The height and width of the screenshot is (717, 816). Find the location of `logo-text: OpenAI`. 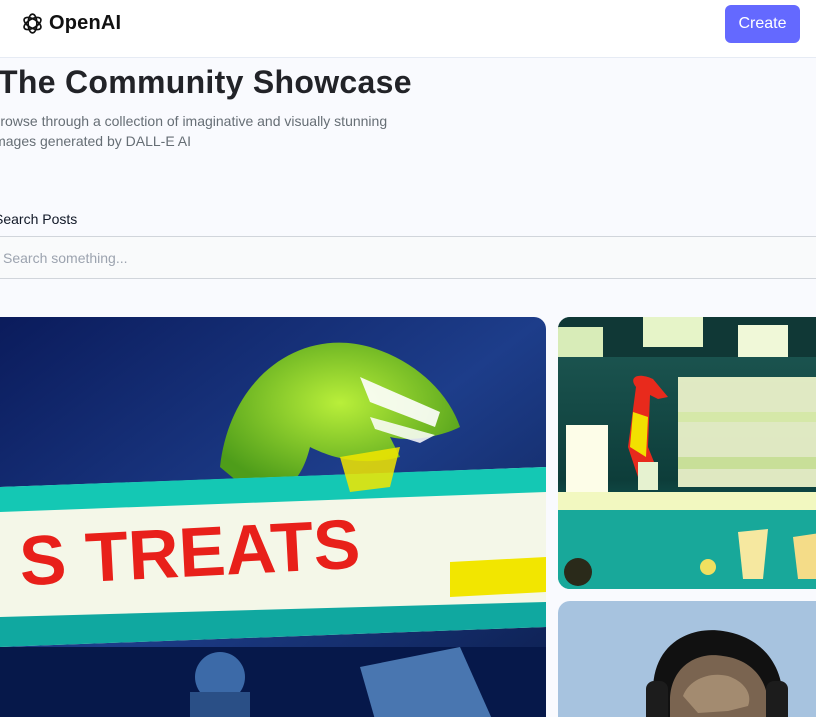

logo-text: OpenAI is located at coordinates (85, 23).